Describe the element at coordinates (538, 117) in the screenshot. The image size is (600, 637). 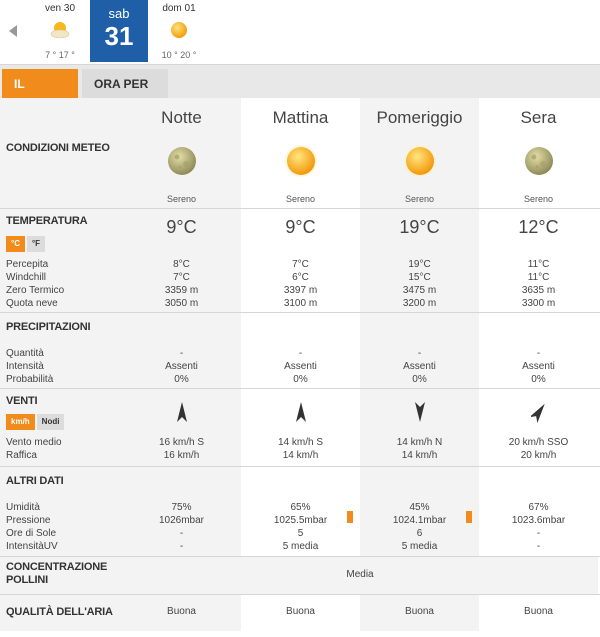
I see `period-name: Sera` at that location.